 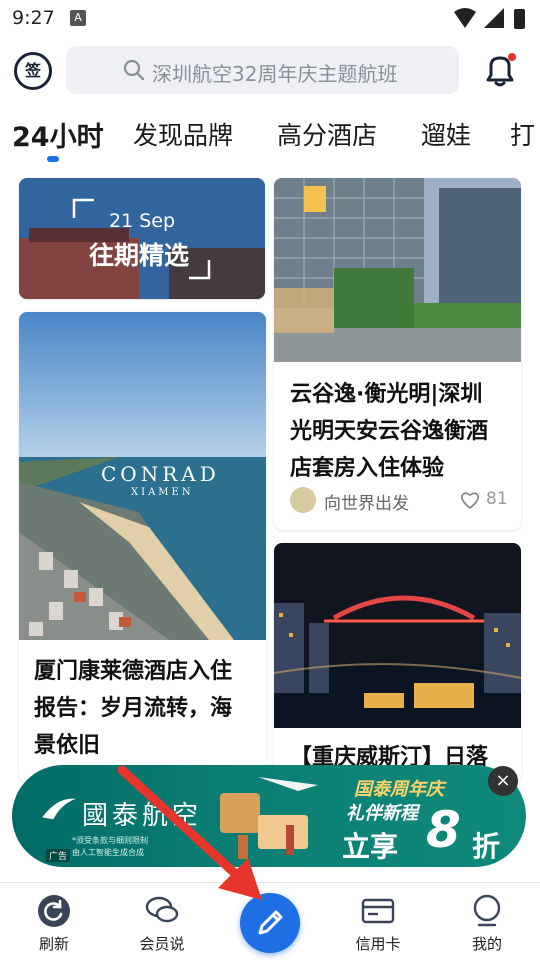 What do you see at coordinates (142, 238) in the screenshot?
I see `past-picks-banner: 21 Sep 往期精选` at bounding box center [142, 238].